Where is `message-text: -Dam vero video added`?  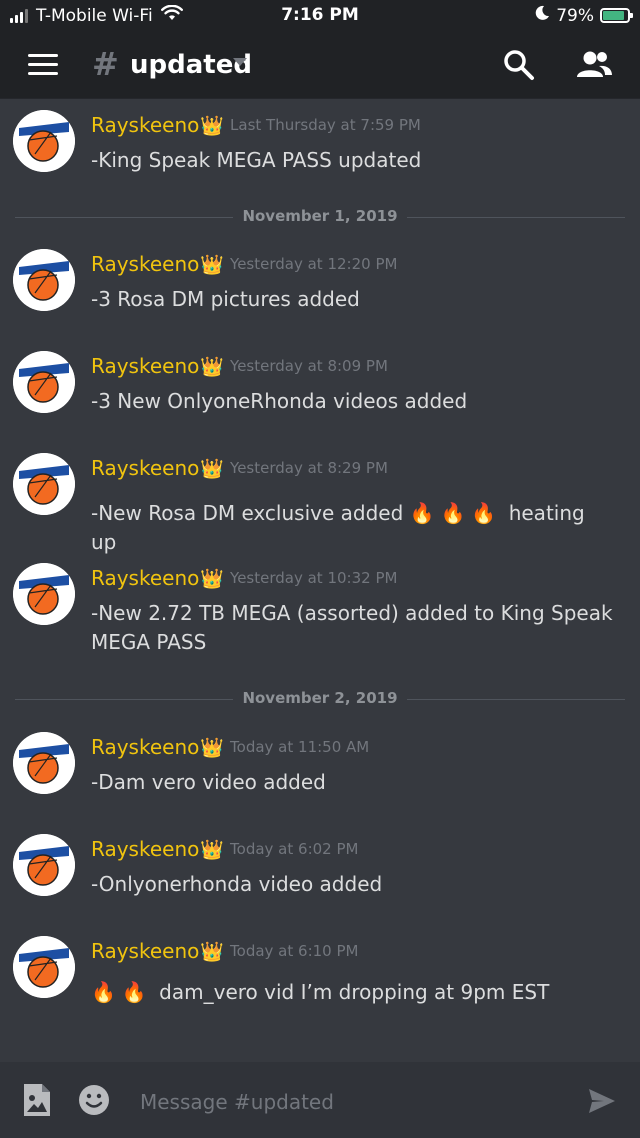 message-text: -Dam vero video added is located at coordinates (208, 782).